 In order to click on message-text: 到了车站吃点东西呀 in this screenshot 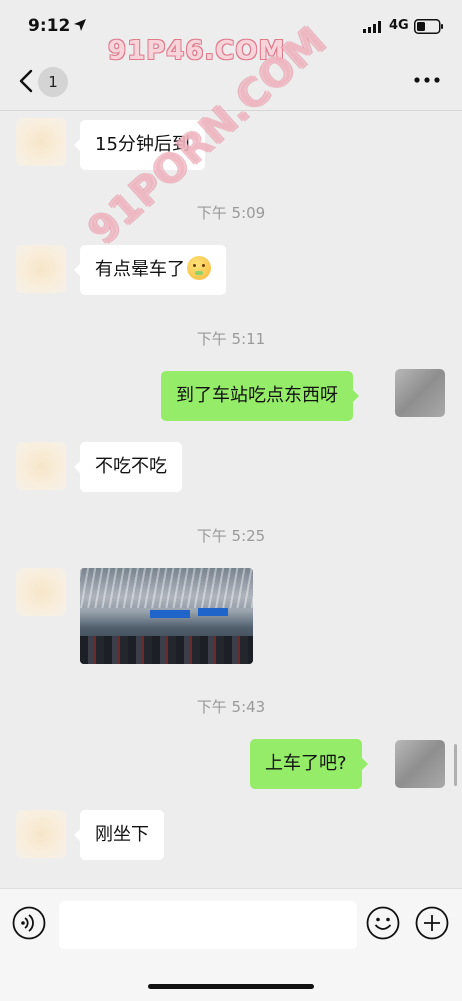, I will do `click(257, 395)`.